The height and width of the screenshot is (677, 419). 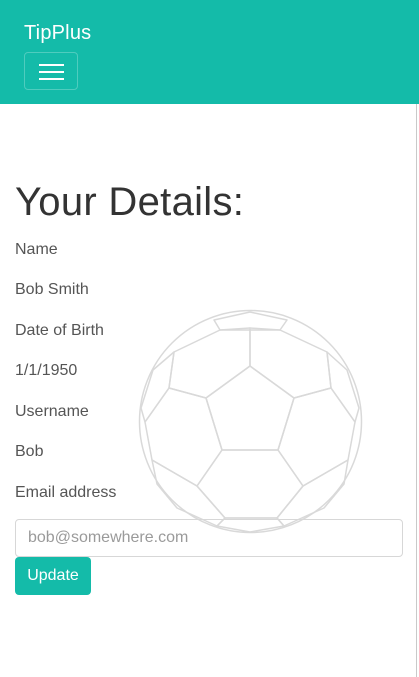 What do you see at coordinates (209, 538) in the screenshot?
I see `email-field` at bounding box center [209, 538].